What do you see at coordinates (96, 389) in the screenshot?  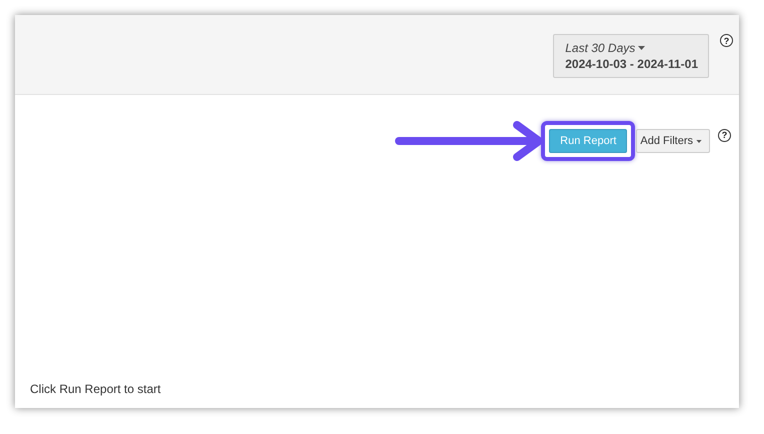 I see `empty-state-message: Click Run Report to start` at bounding box center [96, 389].